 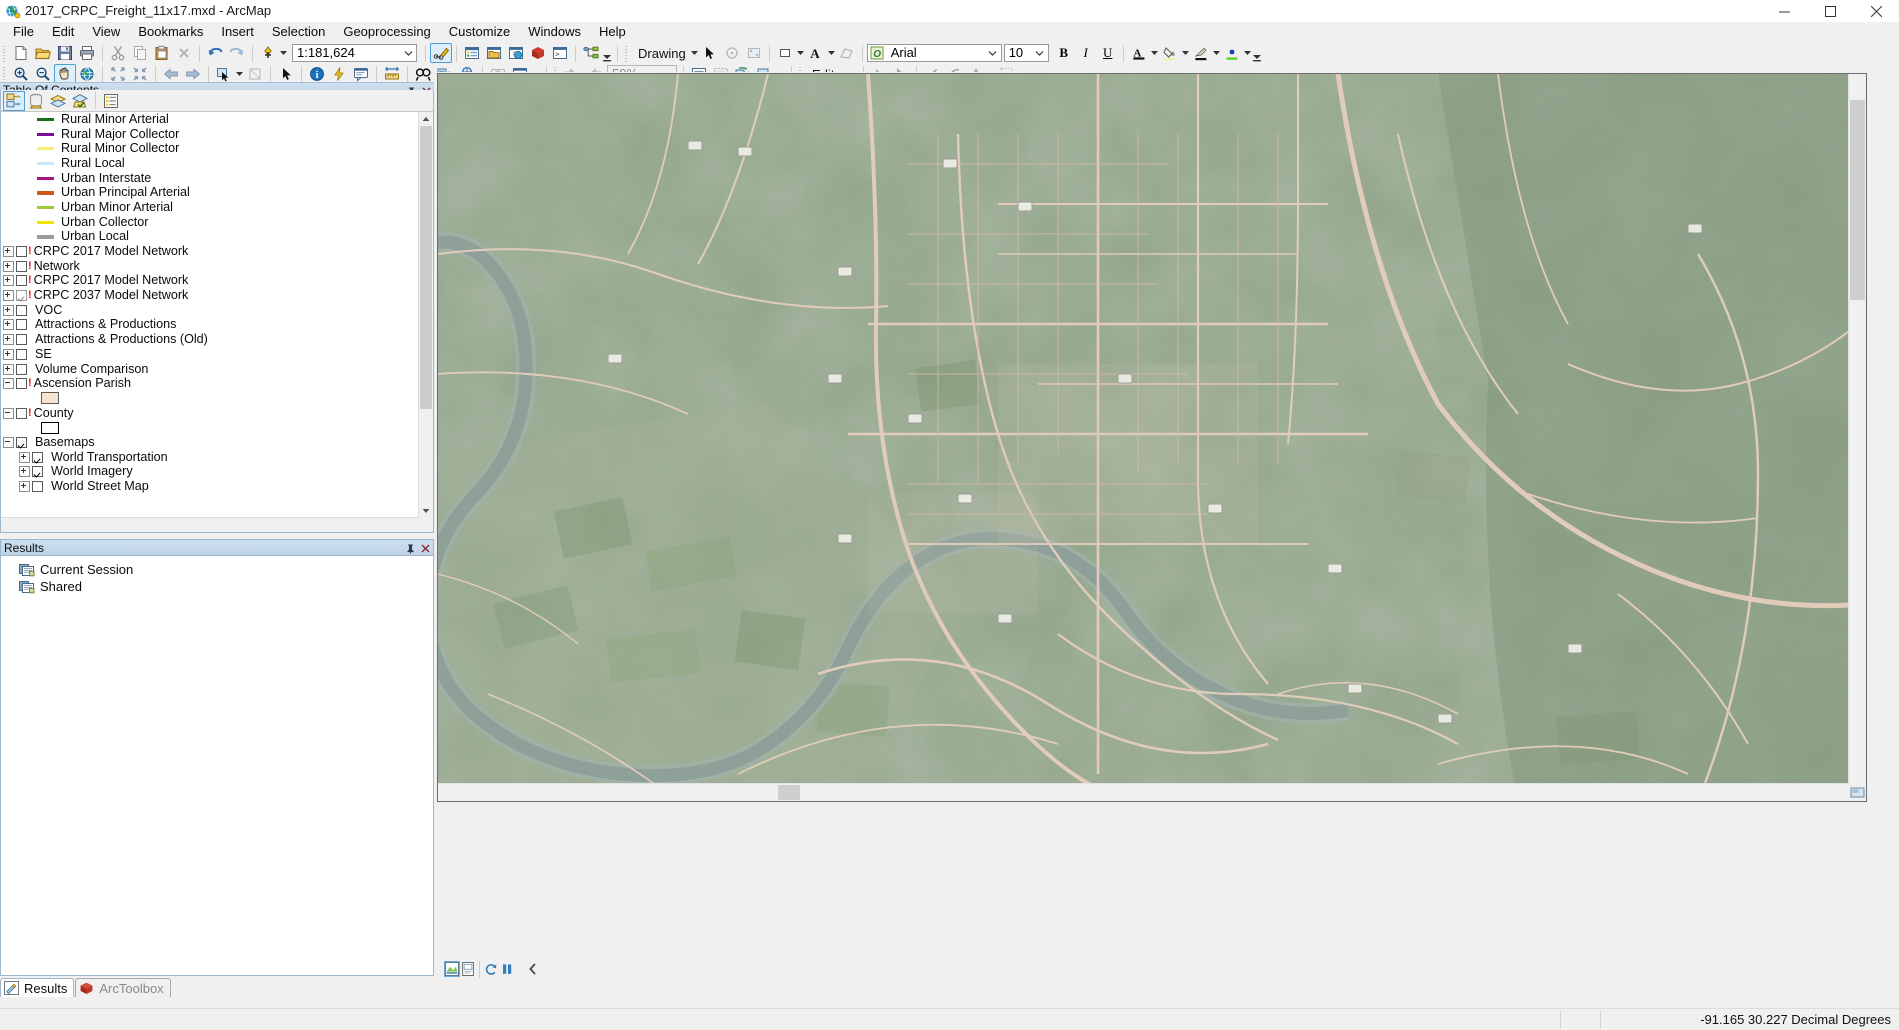 I want to click on tools-toolbar-grip, so click(x=4, y=74).